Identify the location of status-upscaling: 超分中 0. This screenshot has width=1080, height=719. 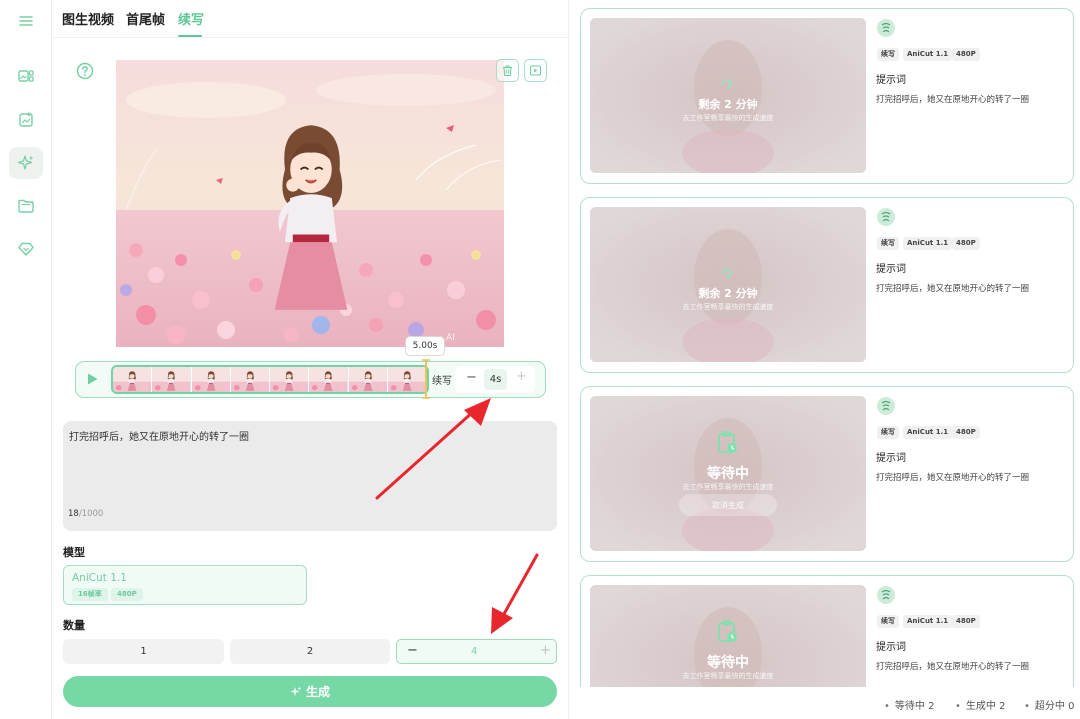
(1049, 704).